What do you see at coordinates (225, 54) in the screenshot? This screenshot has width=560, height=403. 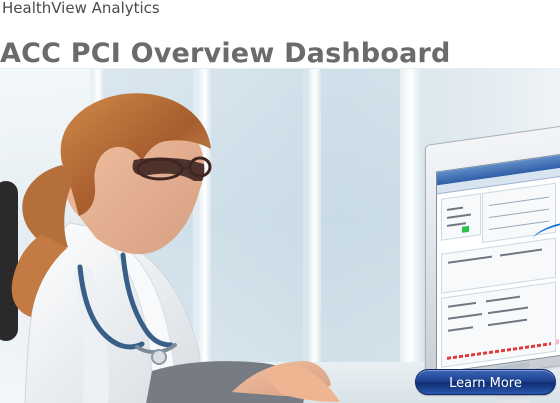 I see `page-title: ACC PCI Overview Dashboard` at bounding box center [225, 54].